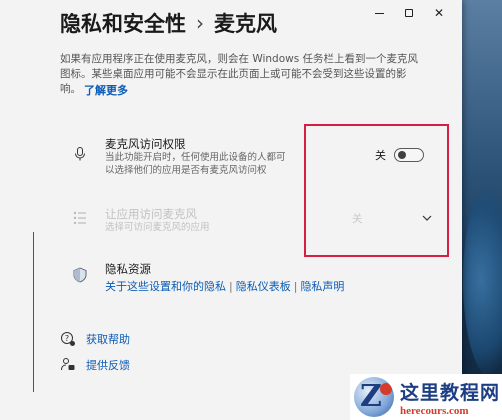 The height and width of the screenshot is (420, 502). Describe the element at coordinates (239, 59) in the screenshot. I see `description-line: 如果有应用程序正在使用麦克风，则会在 Windows 任务栏上看到一个麦克风` at that location.